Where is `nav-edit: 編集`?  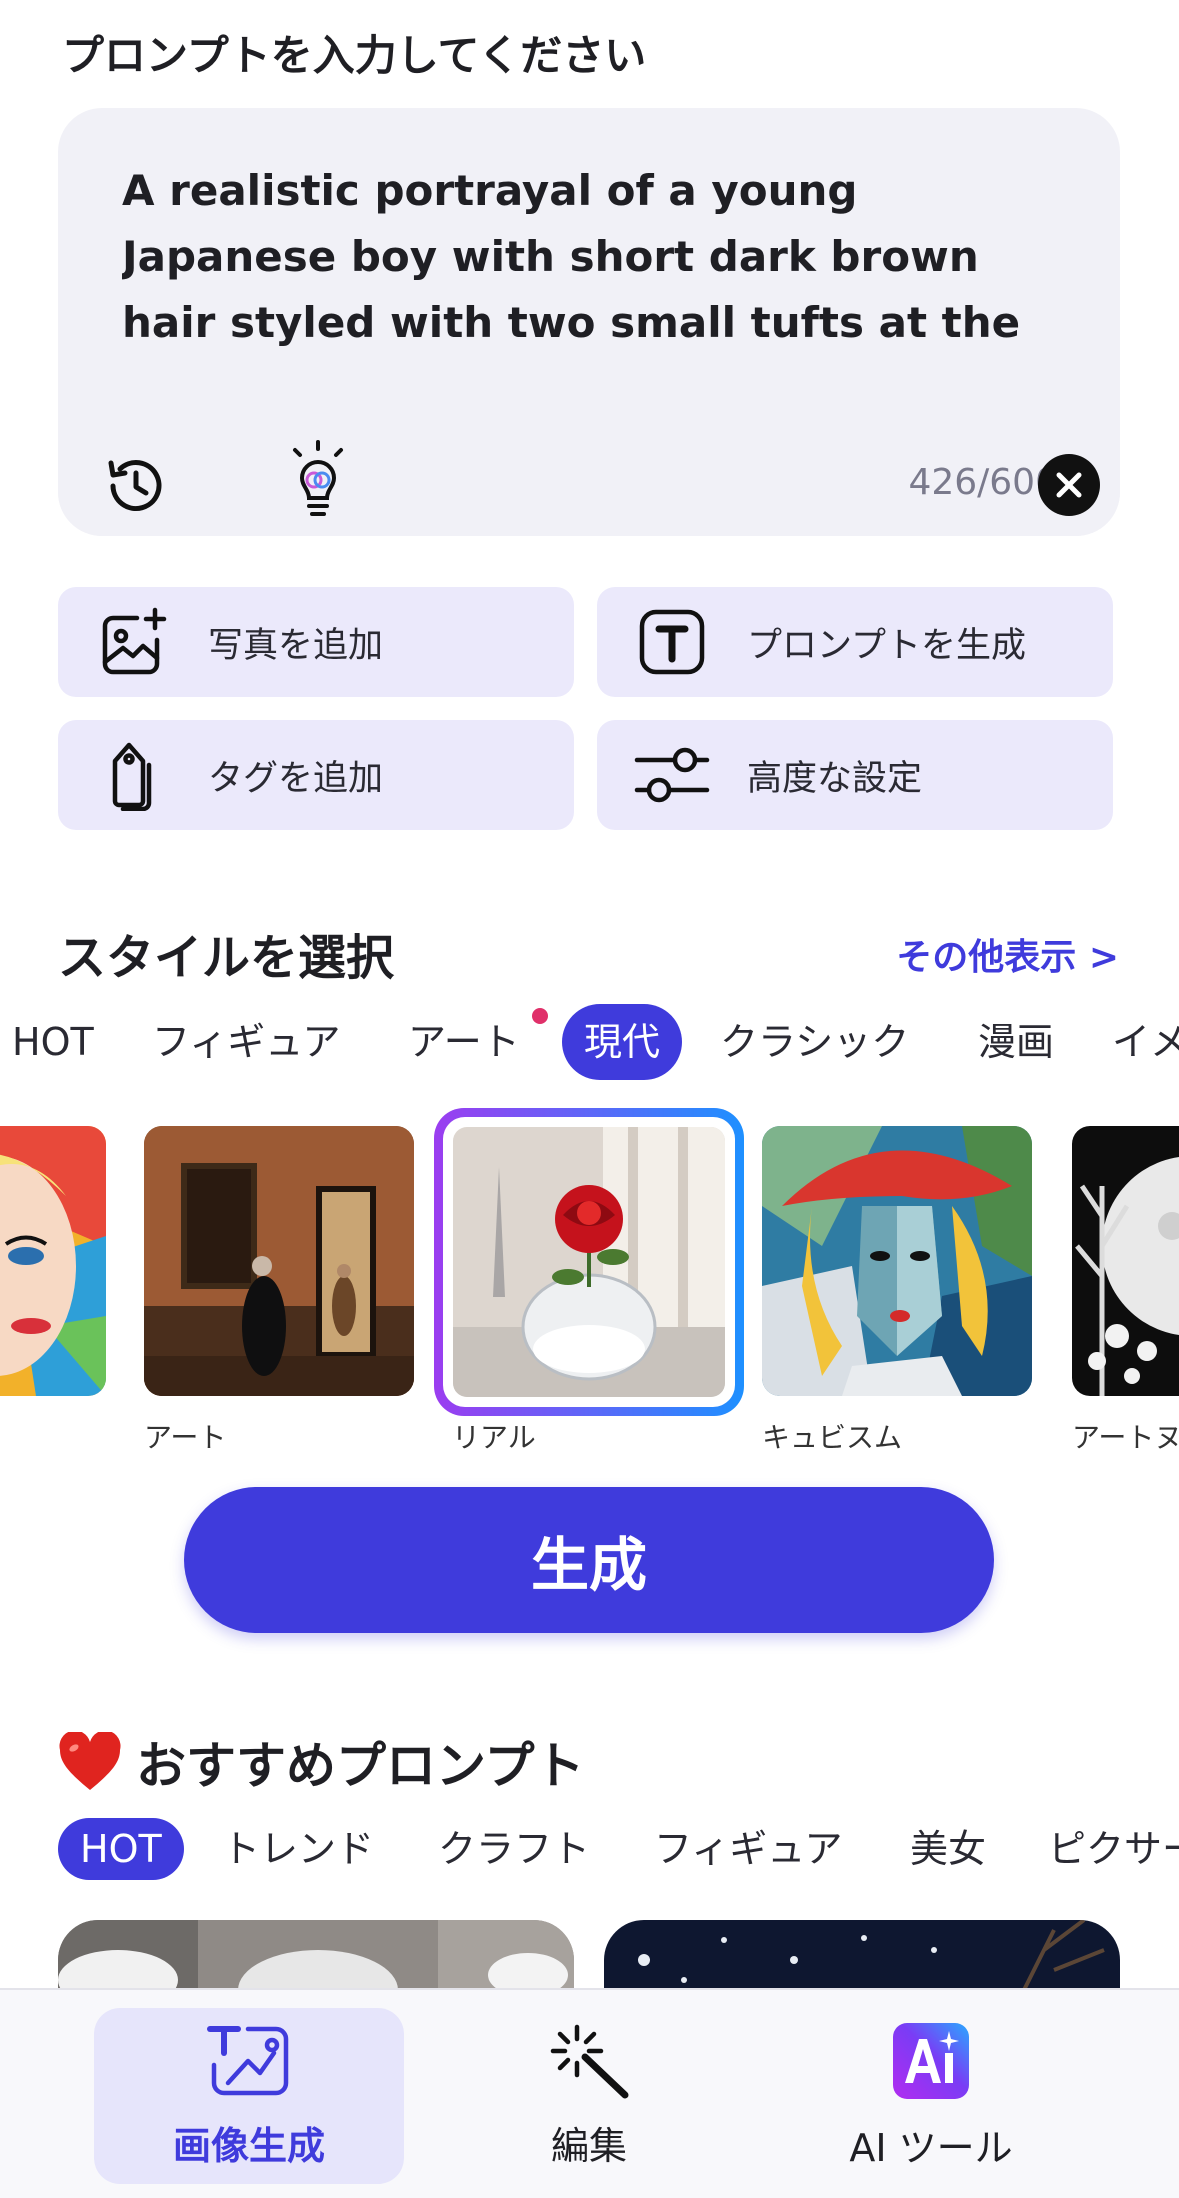
nav-edit: 編集 is located at coordinates (589, 2096).